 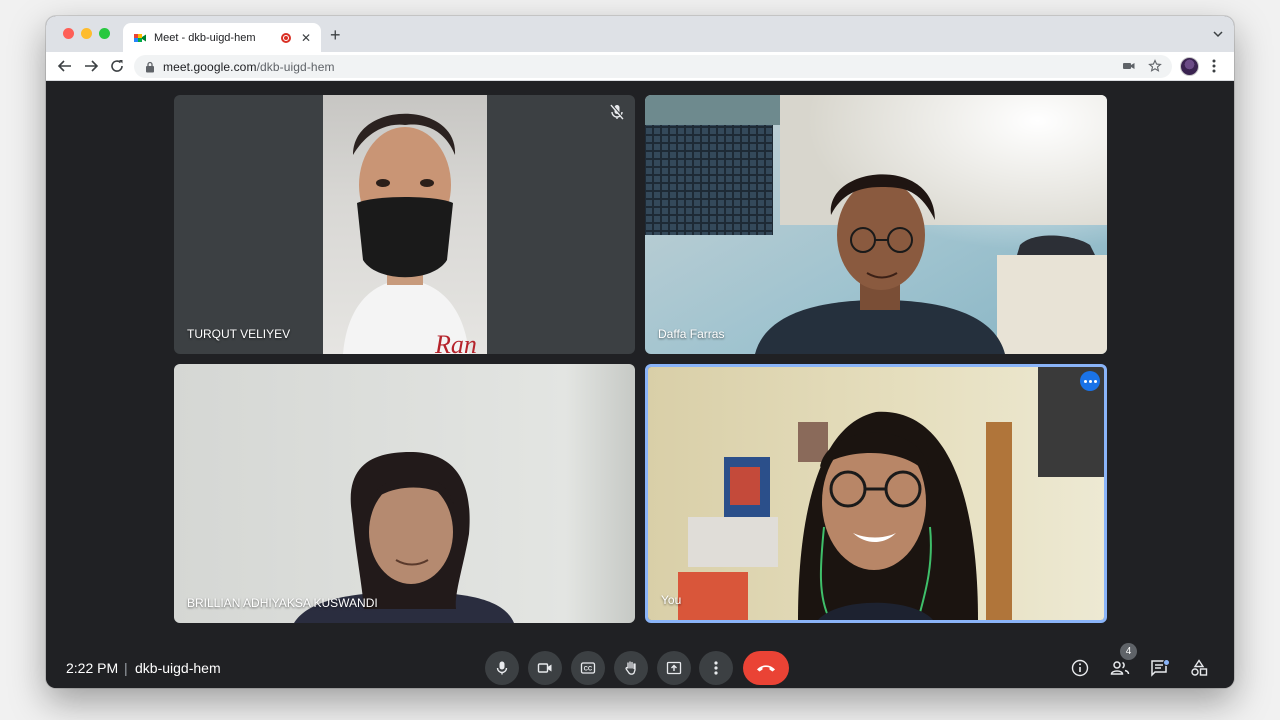 I want to click on people-button, so click(x=1120, y=668).